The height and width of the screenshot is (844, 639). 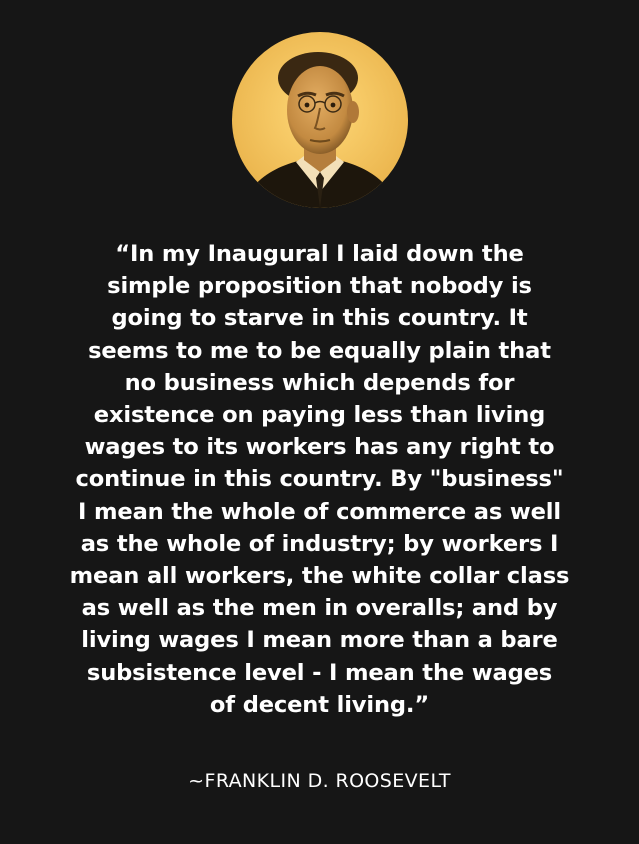 I want to click on quote-line: living wages I mean more than a bare, so click(x=319, y=640).